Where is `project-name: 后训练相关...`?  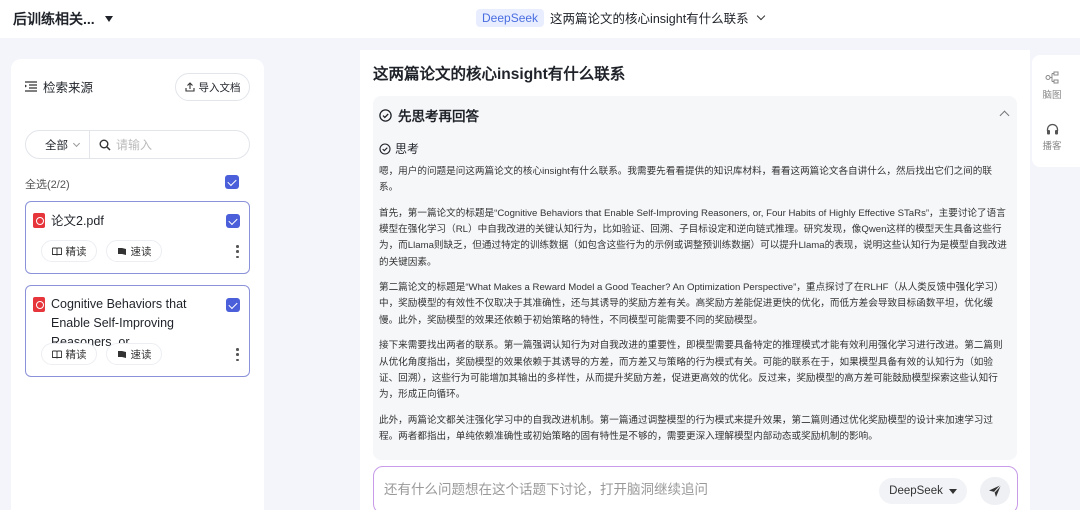 project-name: 后训练相关... is located at coordinates (54, 19).